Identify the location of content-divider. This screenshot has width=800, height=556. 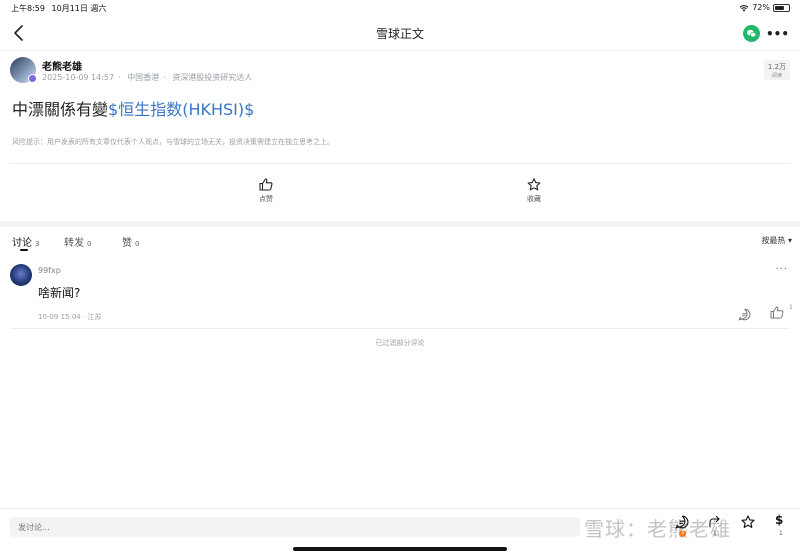
(400, 163).